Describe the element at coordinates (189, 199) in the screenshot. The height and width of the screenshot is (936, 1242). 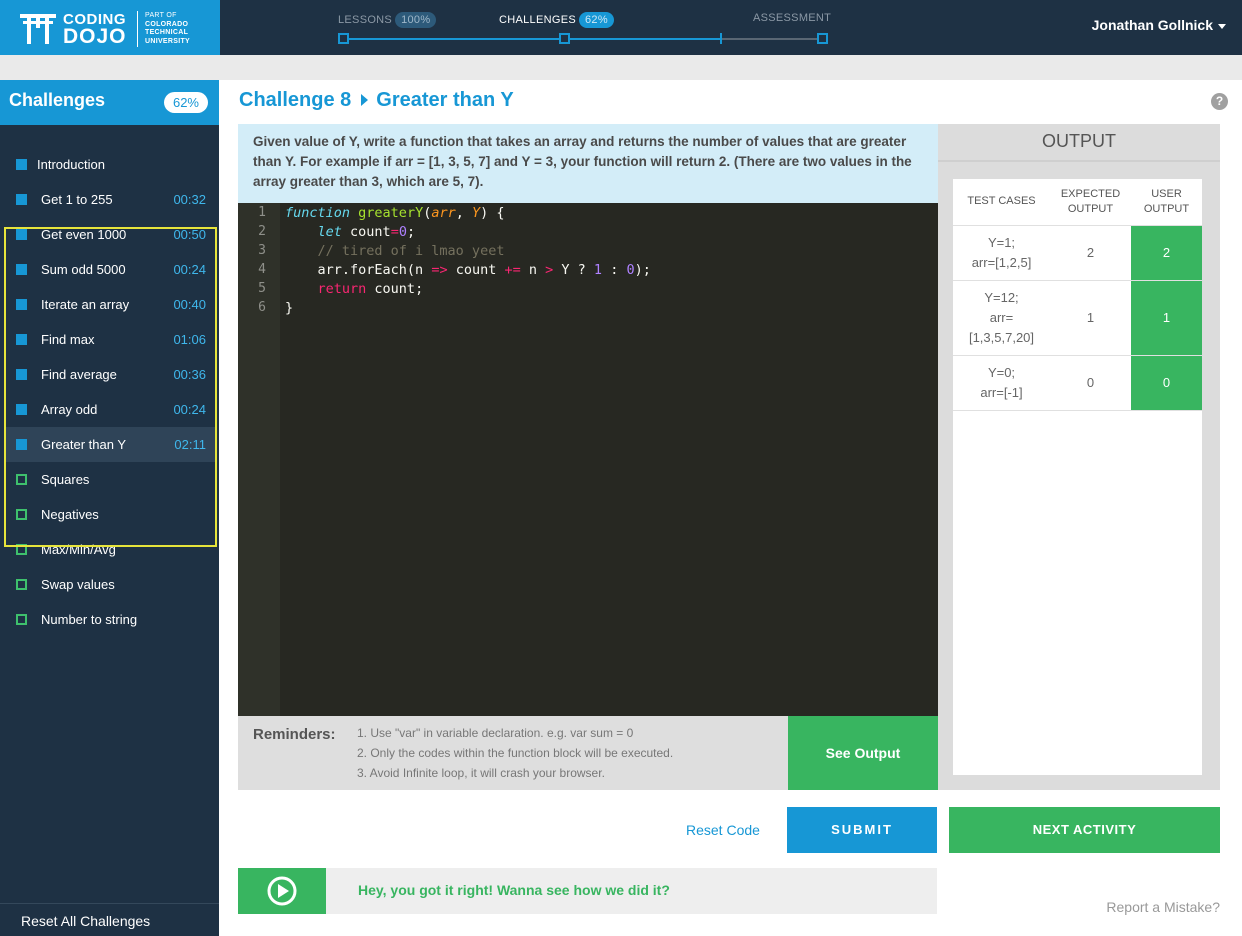
I see `sidebar-item-time: 00:32` at that location.